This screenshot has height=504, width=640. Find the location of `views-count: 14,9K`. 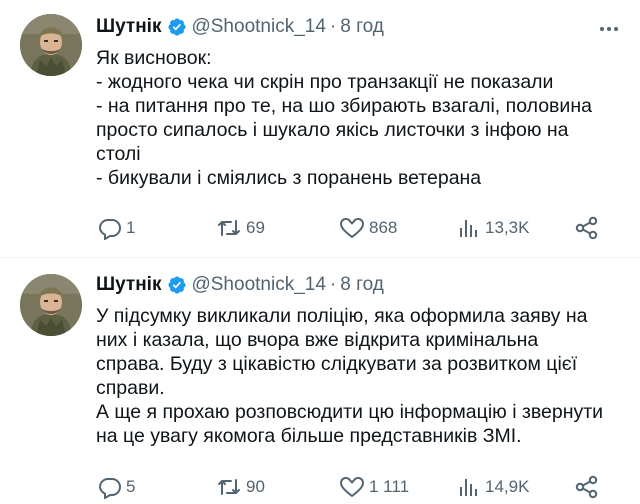

views-count: 14,9K is located at coordinates (507, 486).